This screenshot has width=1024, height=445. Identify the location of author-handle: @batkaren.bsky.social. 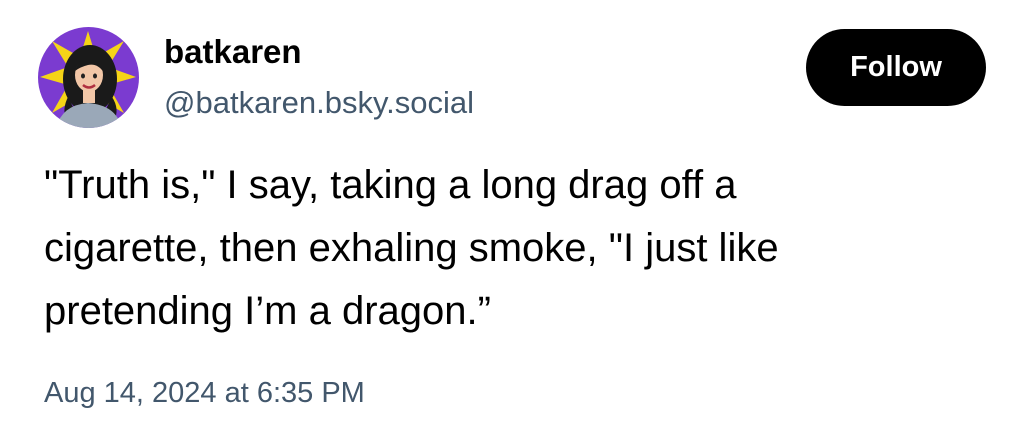
(319, 103).